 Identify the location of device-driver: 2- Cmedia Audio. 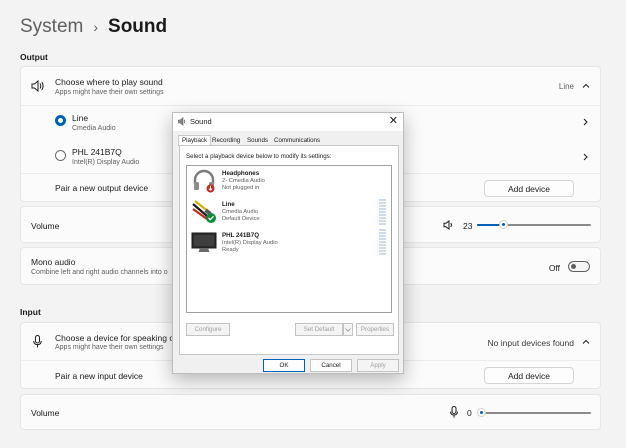
(243, 181).